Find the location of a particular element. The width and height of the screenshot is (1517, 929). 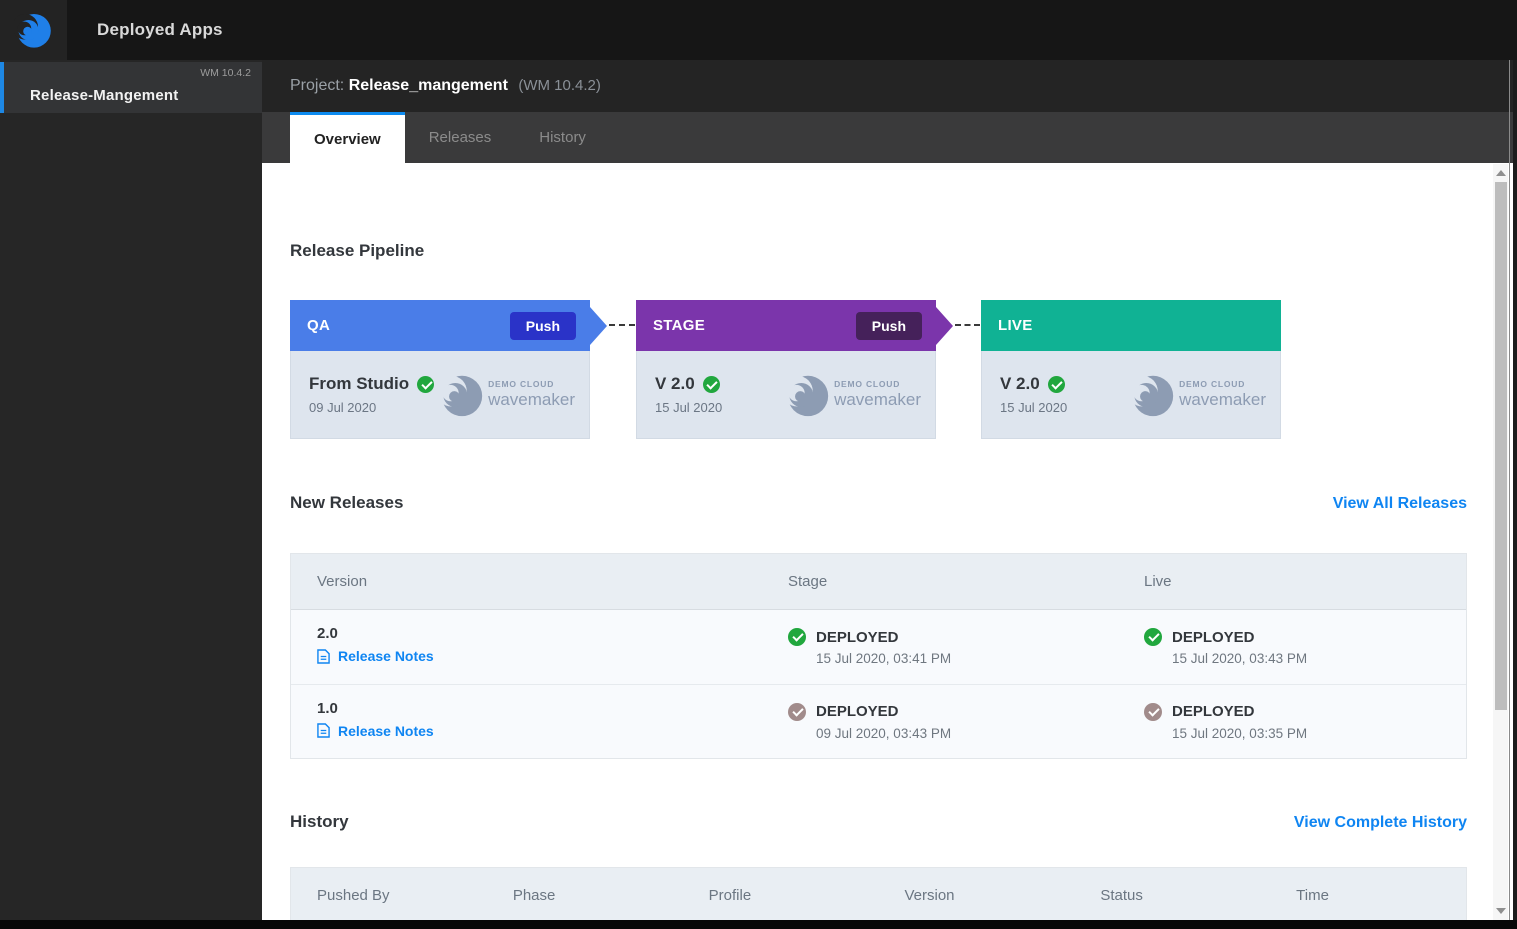

release-version: 1.0 is located at coordinates (327, 708).